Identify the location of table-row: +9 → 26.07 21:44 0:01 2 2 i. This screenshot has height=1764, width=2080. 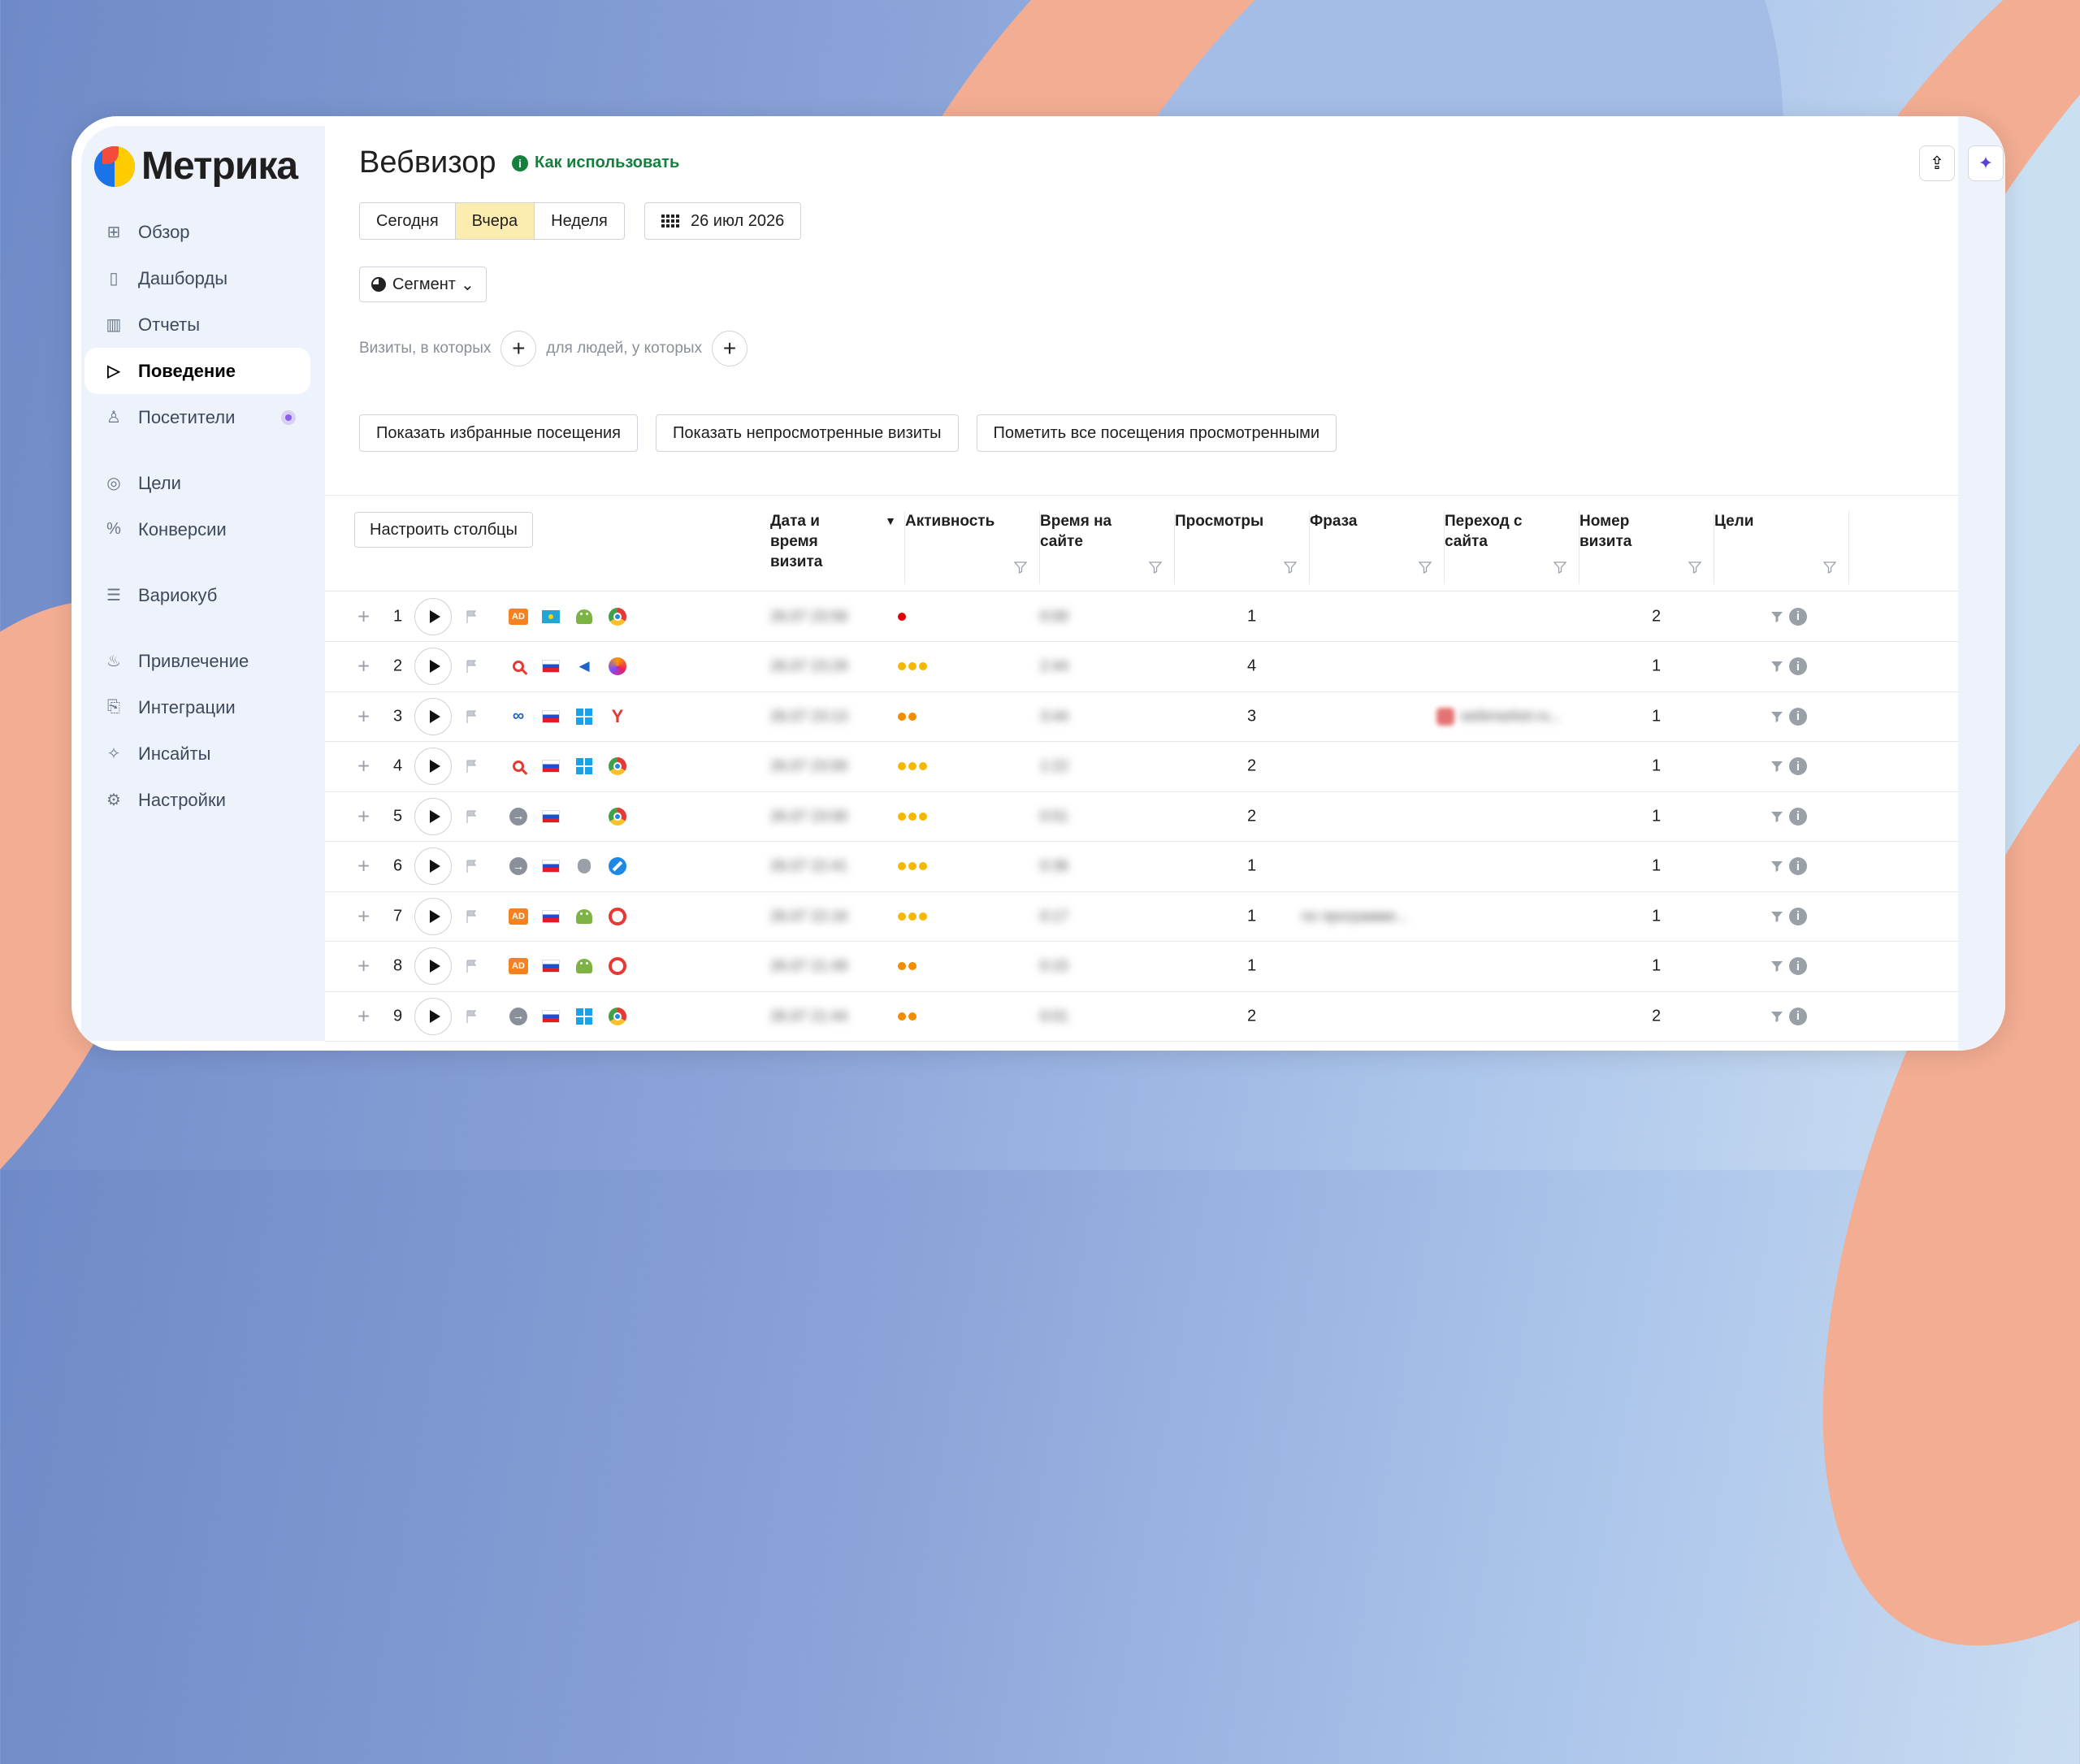
(1141, 1016).